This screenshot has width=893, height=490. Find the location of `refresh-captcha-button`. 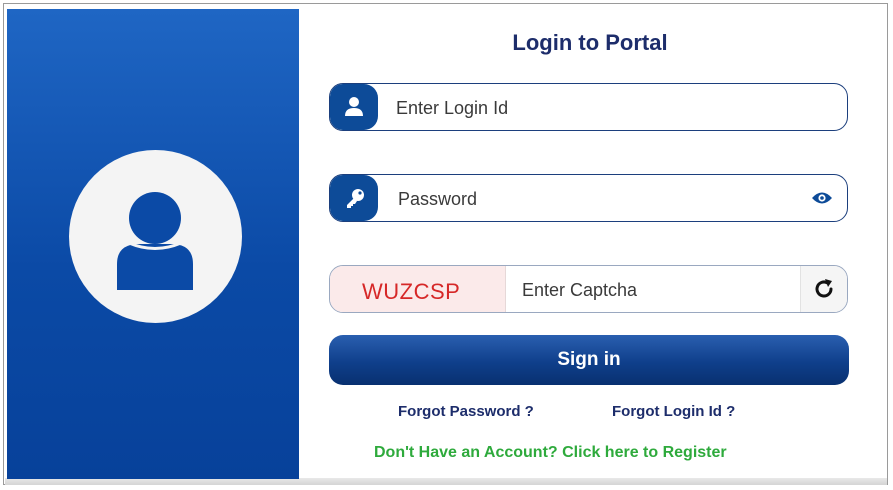

refresh-captcha-button is located at coordinates (823, 289).